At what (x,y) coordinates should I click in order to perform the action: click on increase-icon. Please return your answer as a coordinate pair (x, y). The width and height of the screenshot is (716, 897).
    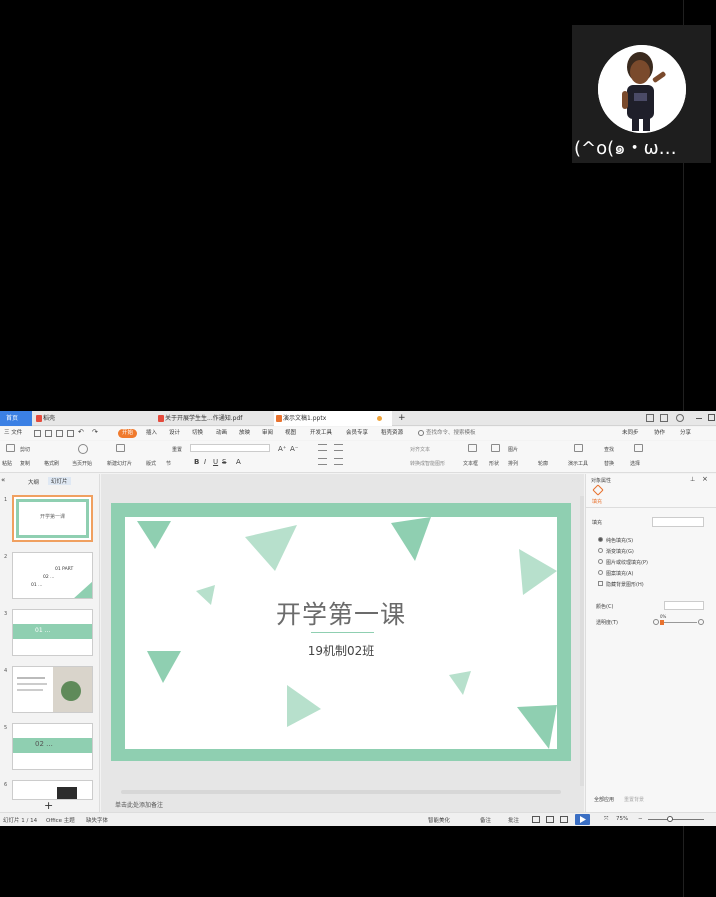
    Looking at the image, I should click on (701, 622).